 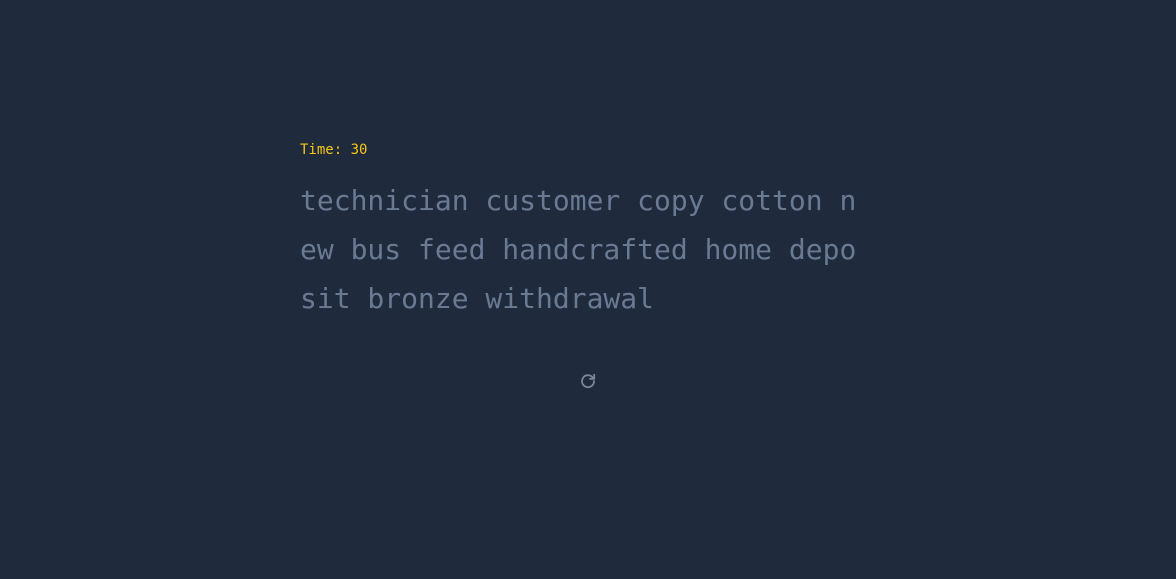 What do you see at coordinates (578, 200) in the screenshot?
I see `word-line-1: technician customer copy cotton n` at bounding box center [578, 200].